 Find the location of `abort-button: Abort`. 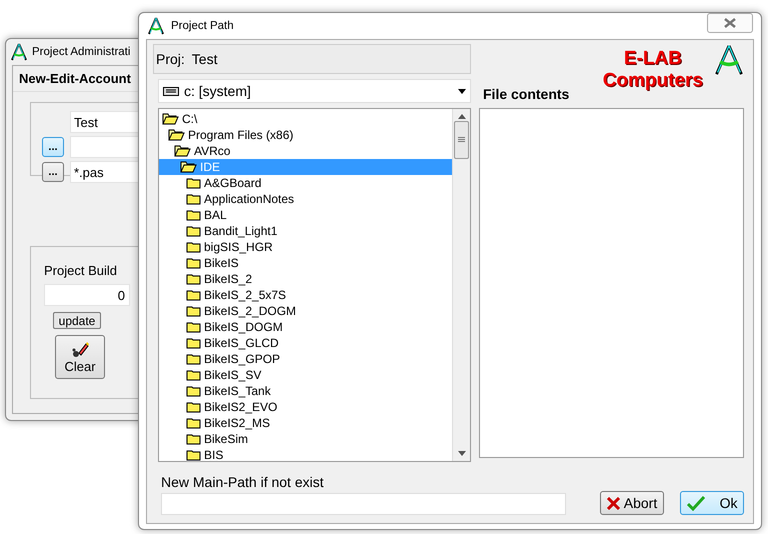

abort-button: Abort is located at coordinates (632, 503).